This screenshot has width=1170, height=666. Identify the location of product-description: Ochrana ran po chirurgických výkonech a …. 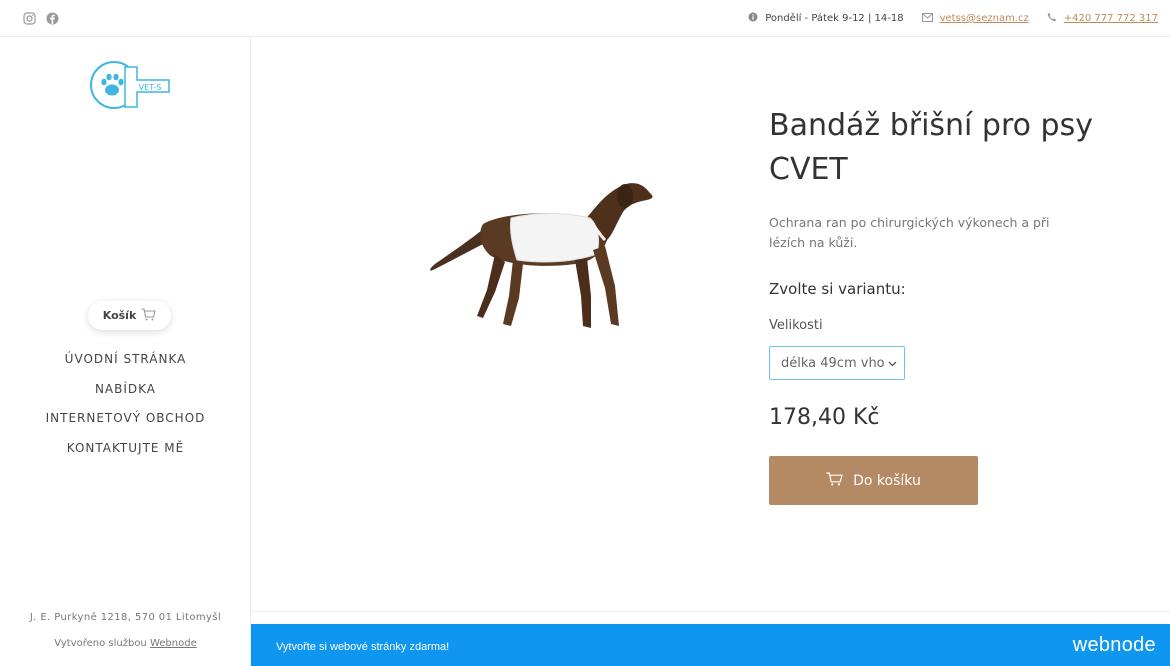
(909, 232).